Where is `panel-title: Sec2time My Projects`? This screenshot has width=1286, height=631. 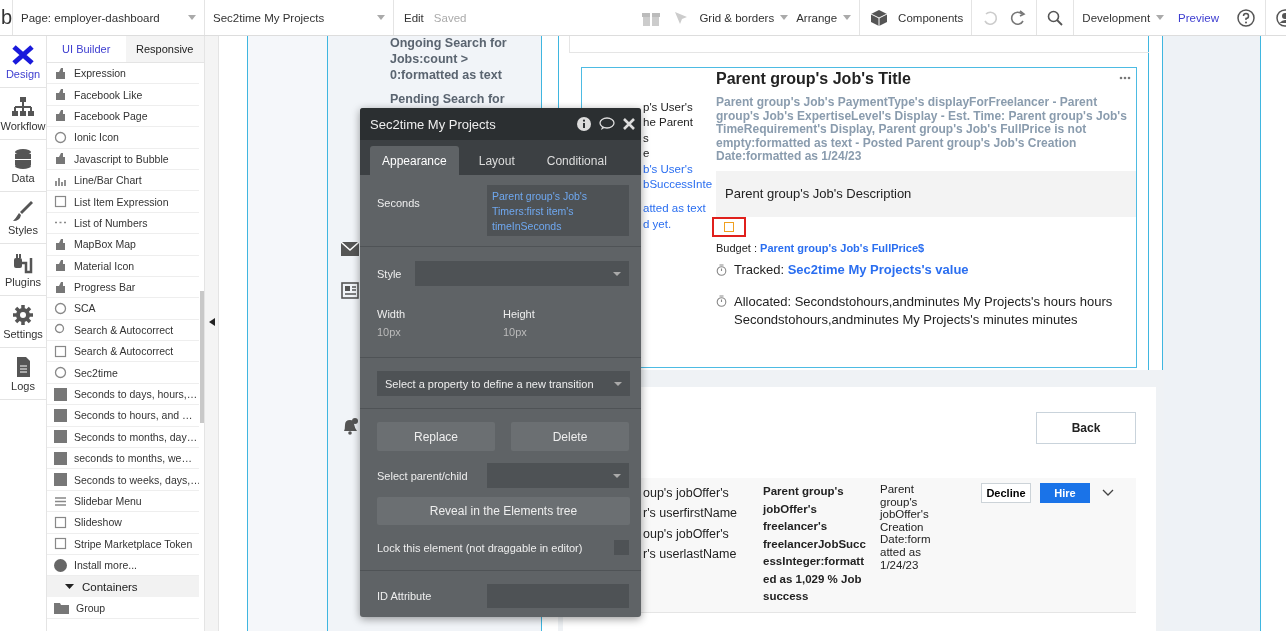
panel-title: Sec2time My Projects is located at coordinates (433, 124).